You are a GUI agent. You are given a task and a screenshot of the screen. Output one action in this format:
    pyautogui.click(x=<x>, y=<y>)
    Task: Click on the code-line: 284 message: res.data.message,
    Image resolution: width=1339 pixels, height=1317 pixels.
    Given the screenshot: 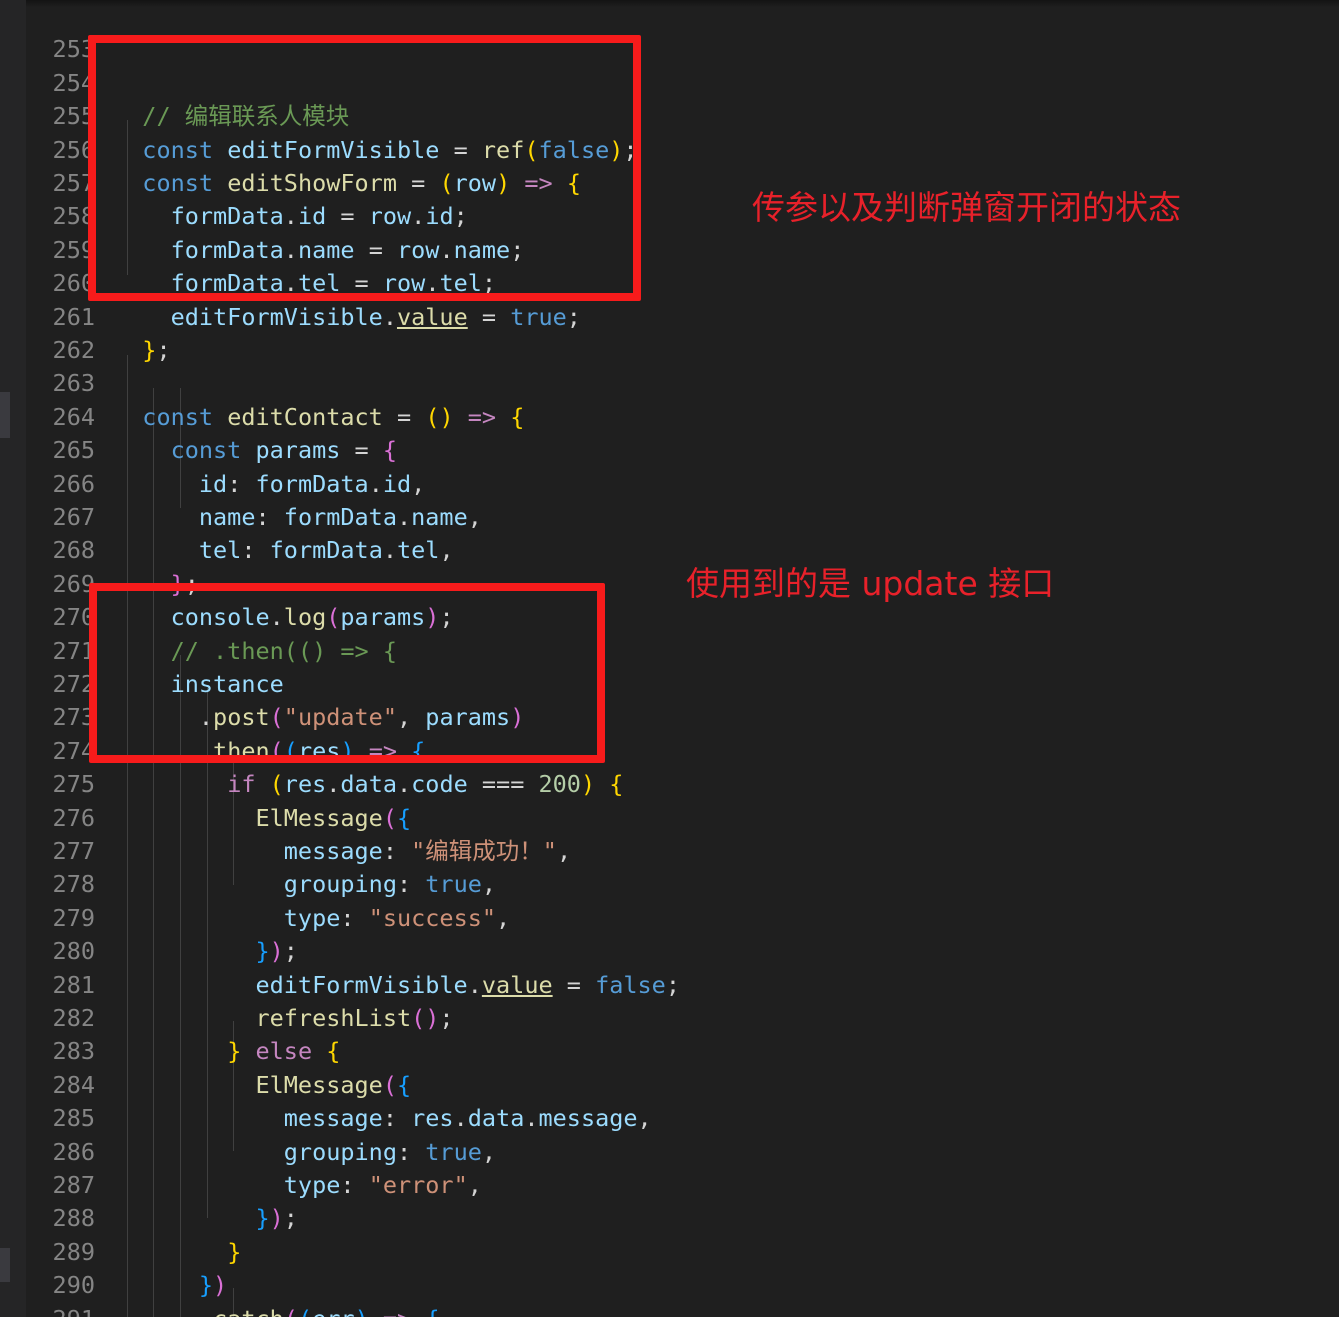 What is the action you would take?
    pyautogui.click(x=669, y=1083)
    